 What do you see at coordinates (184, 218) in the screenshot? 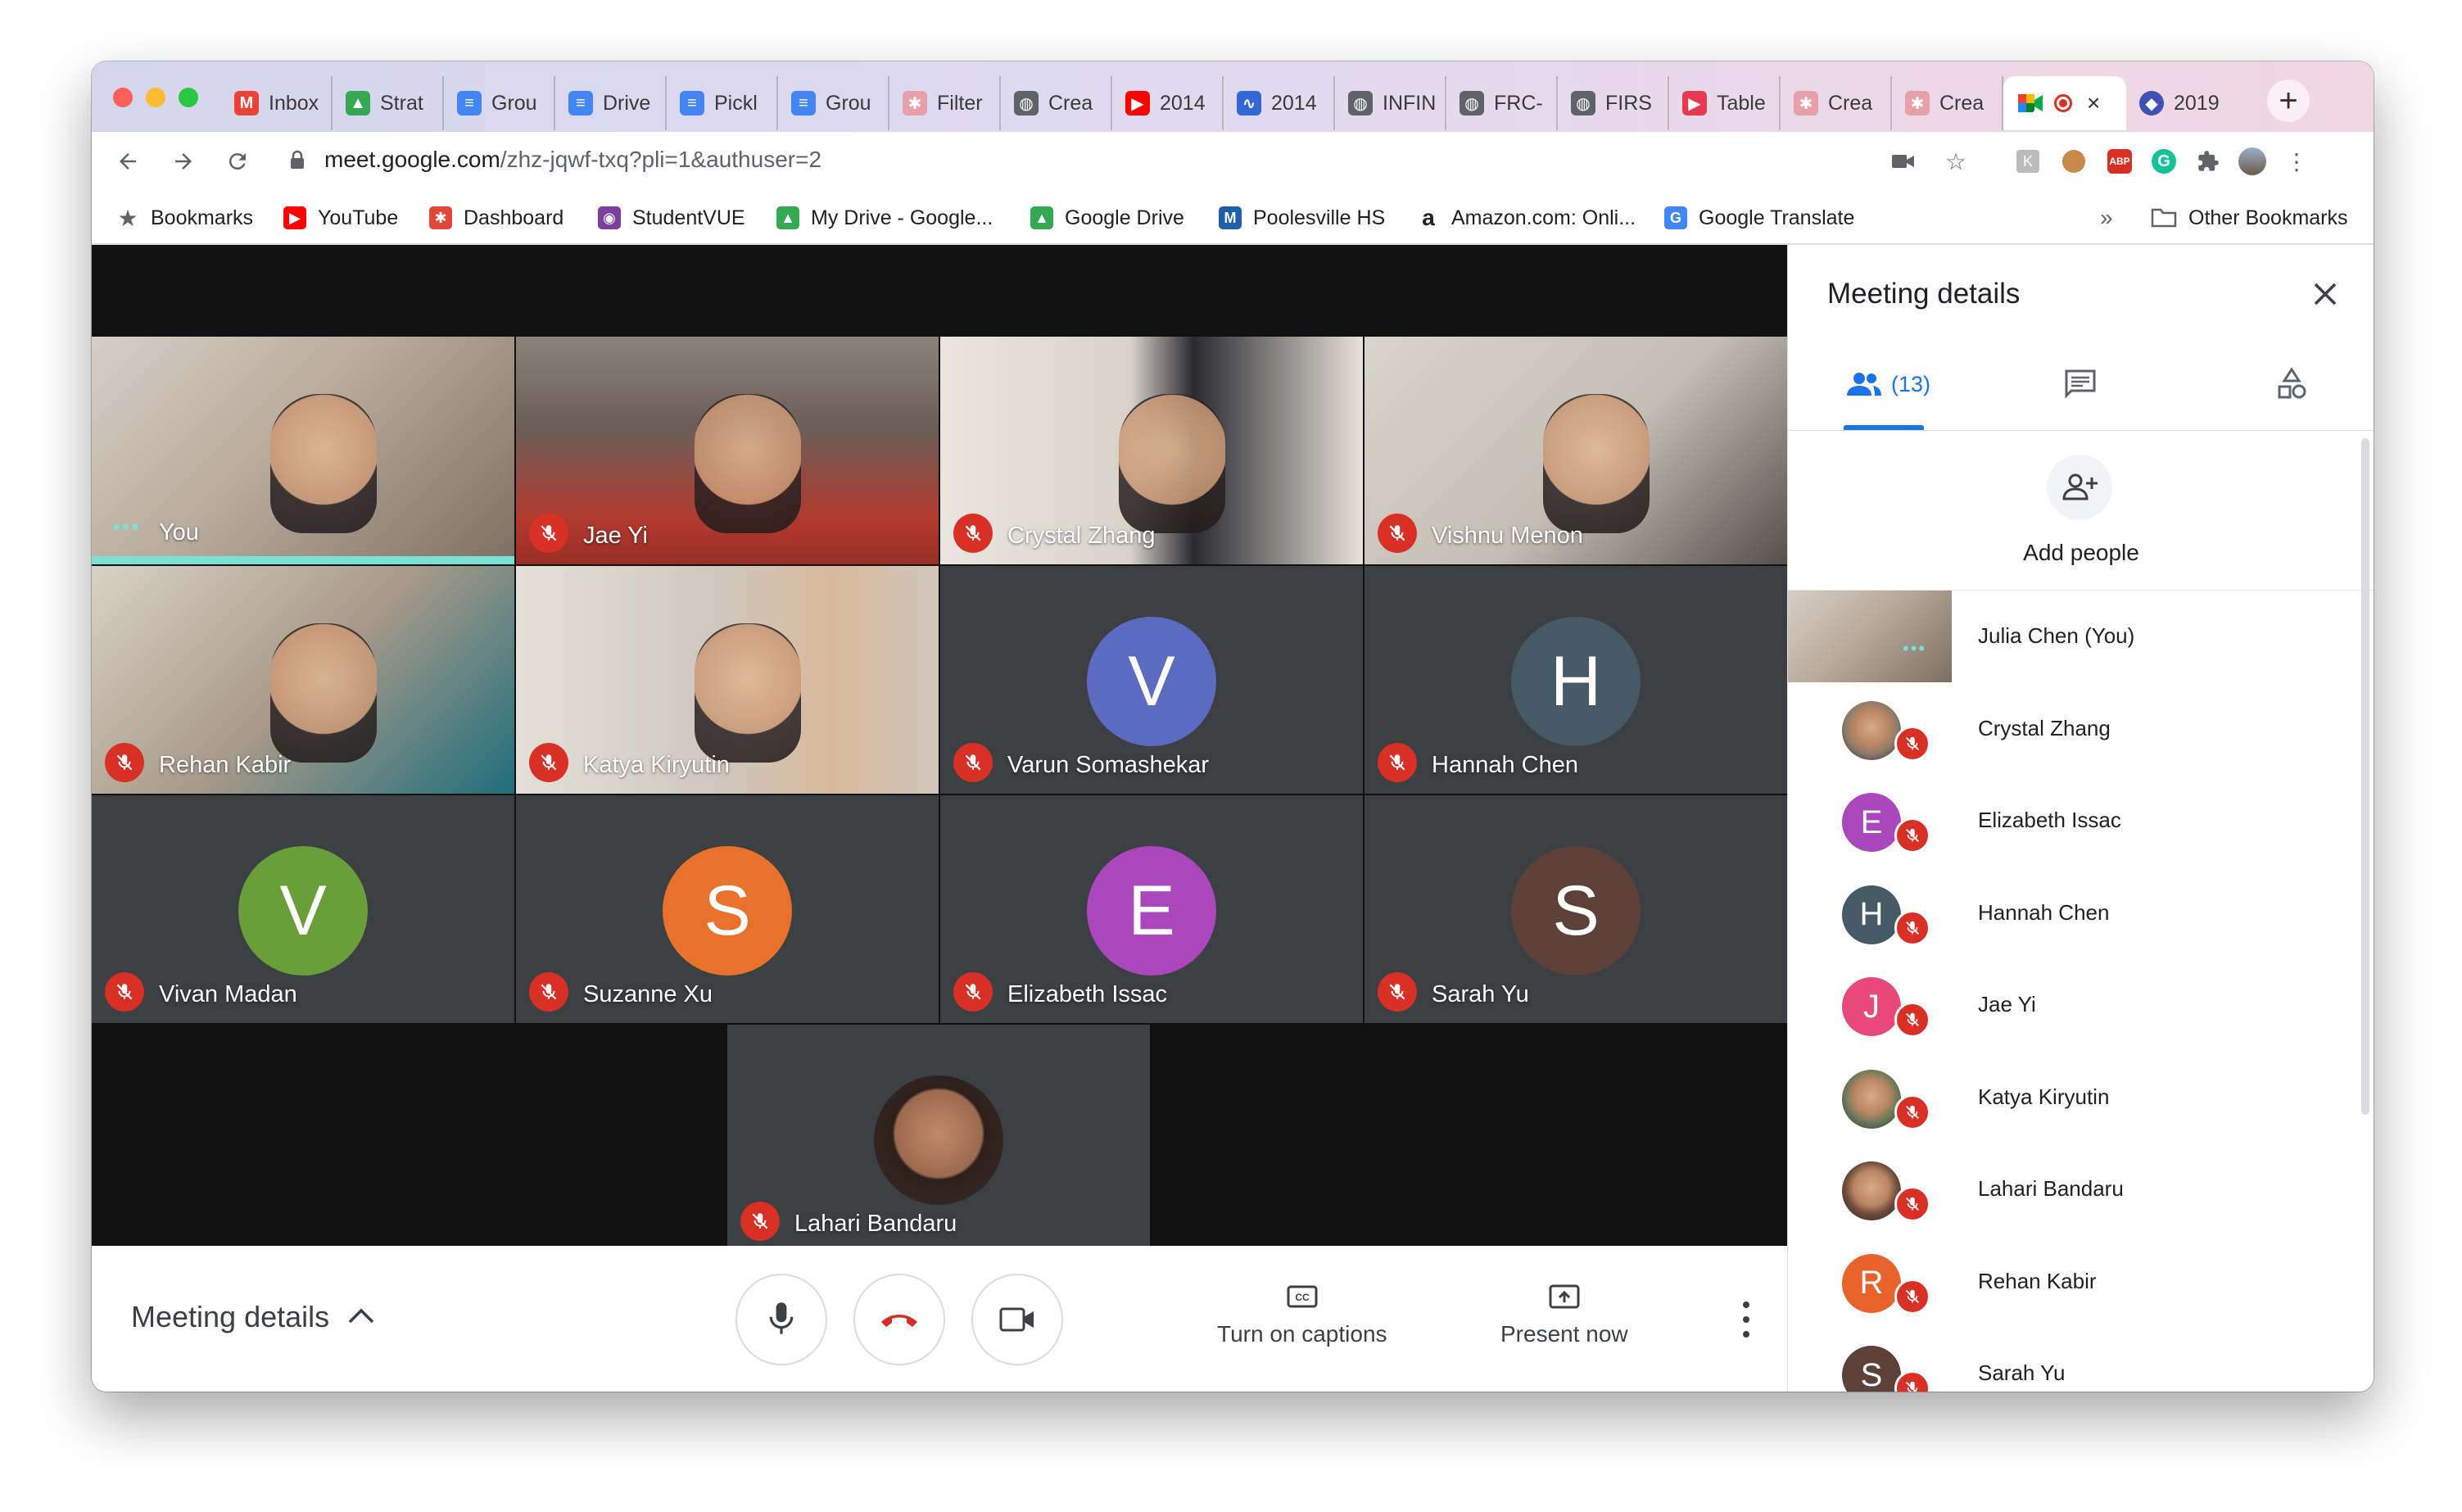
I see `bookmark-item: ★ Bookmarks` at bounding box center [184, 218].